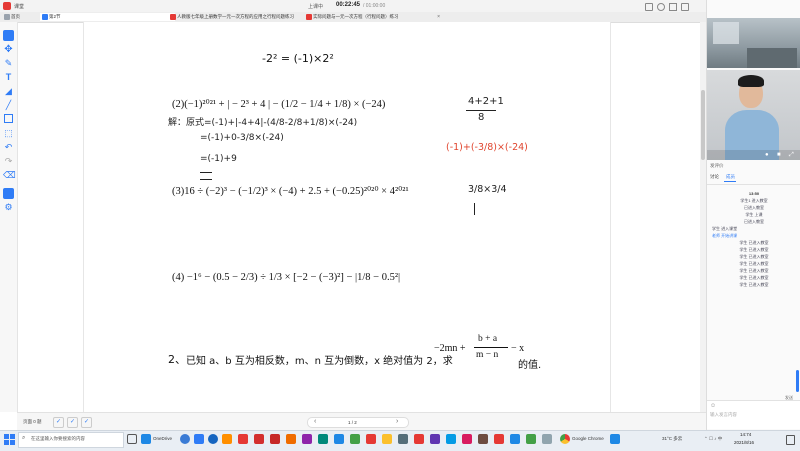  I want to click on chat-scrollbar, so click(797, 381).